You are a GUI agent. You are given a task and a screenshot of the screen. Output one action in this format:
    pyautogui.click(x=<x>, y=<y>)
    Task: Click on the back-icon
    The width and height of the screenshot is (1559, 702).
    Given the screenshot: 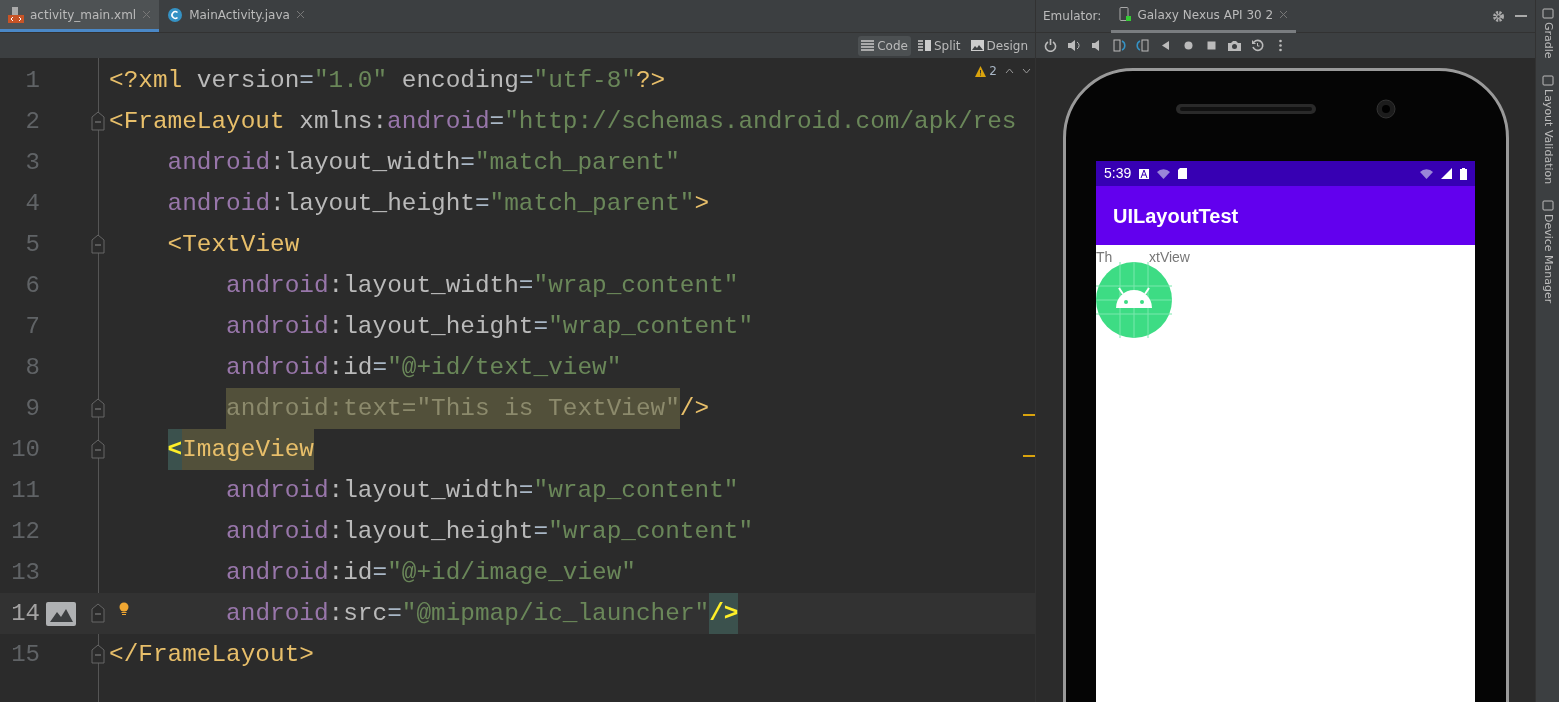 What is the action you would take?
    pyautogui.click(x=1165, y=45)
    